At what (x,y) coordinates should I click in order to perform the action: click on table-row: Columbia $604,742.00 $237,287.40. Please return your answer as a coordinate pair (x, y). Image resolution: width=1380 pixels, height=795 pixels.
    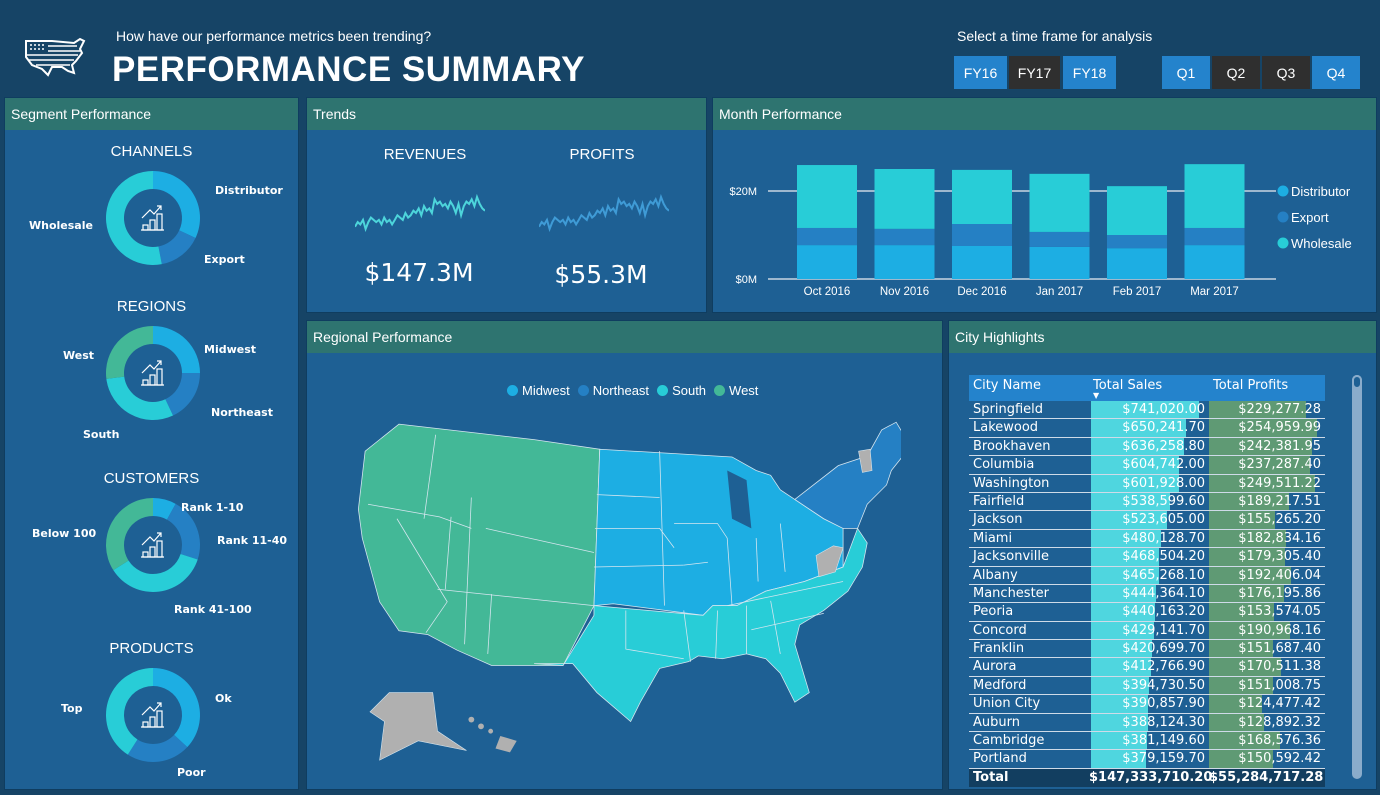
    Looking at the image, I should click on (1147, 465).